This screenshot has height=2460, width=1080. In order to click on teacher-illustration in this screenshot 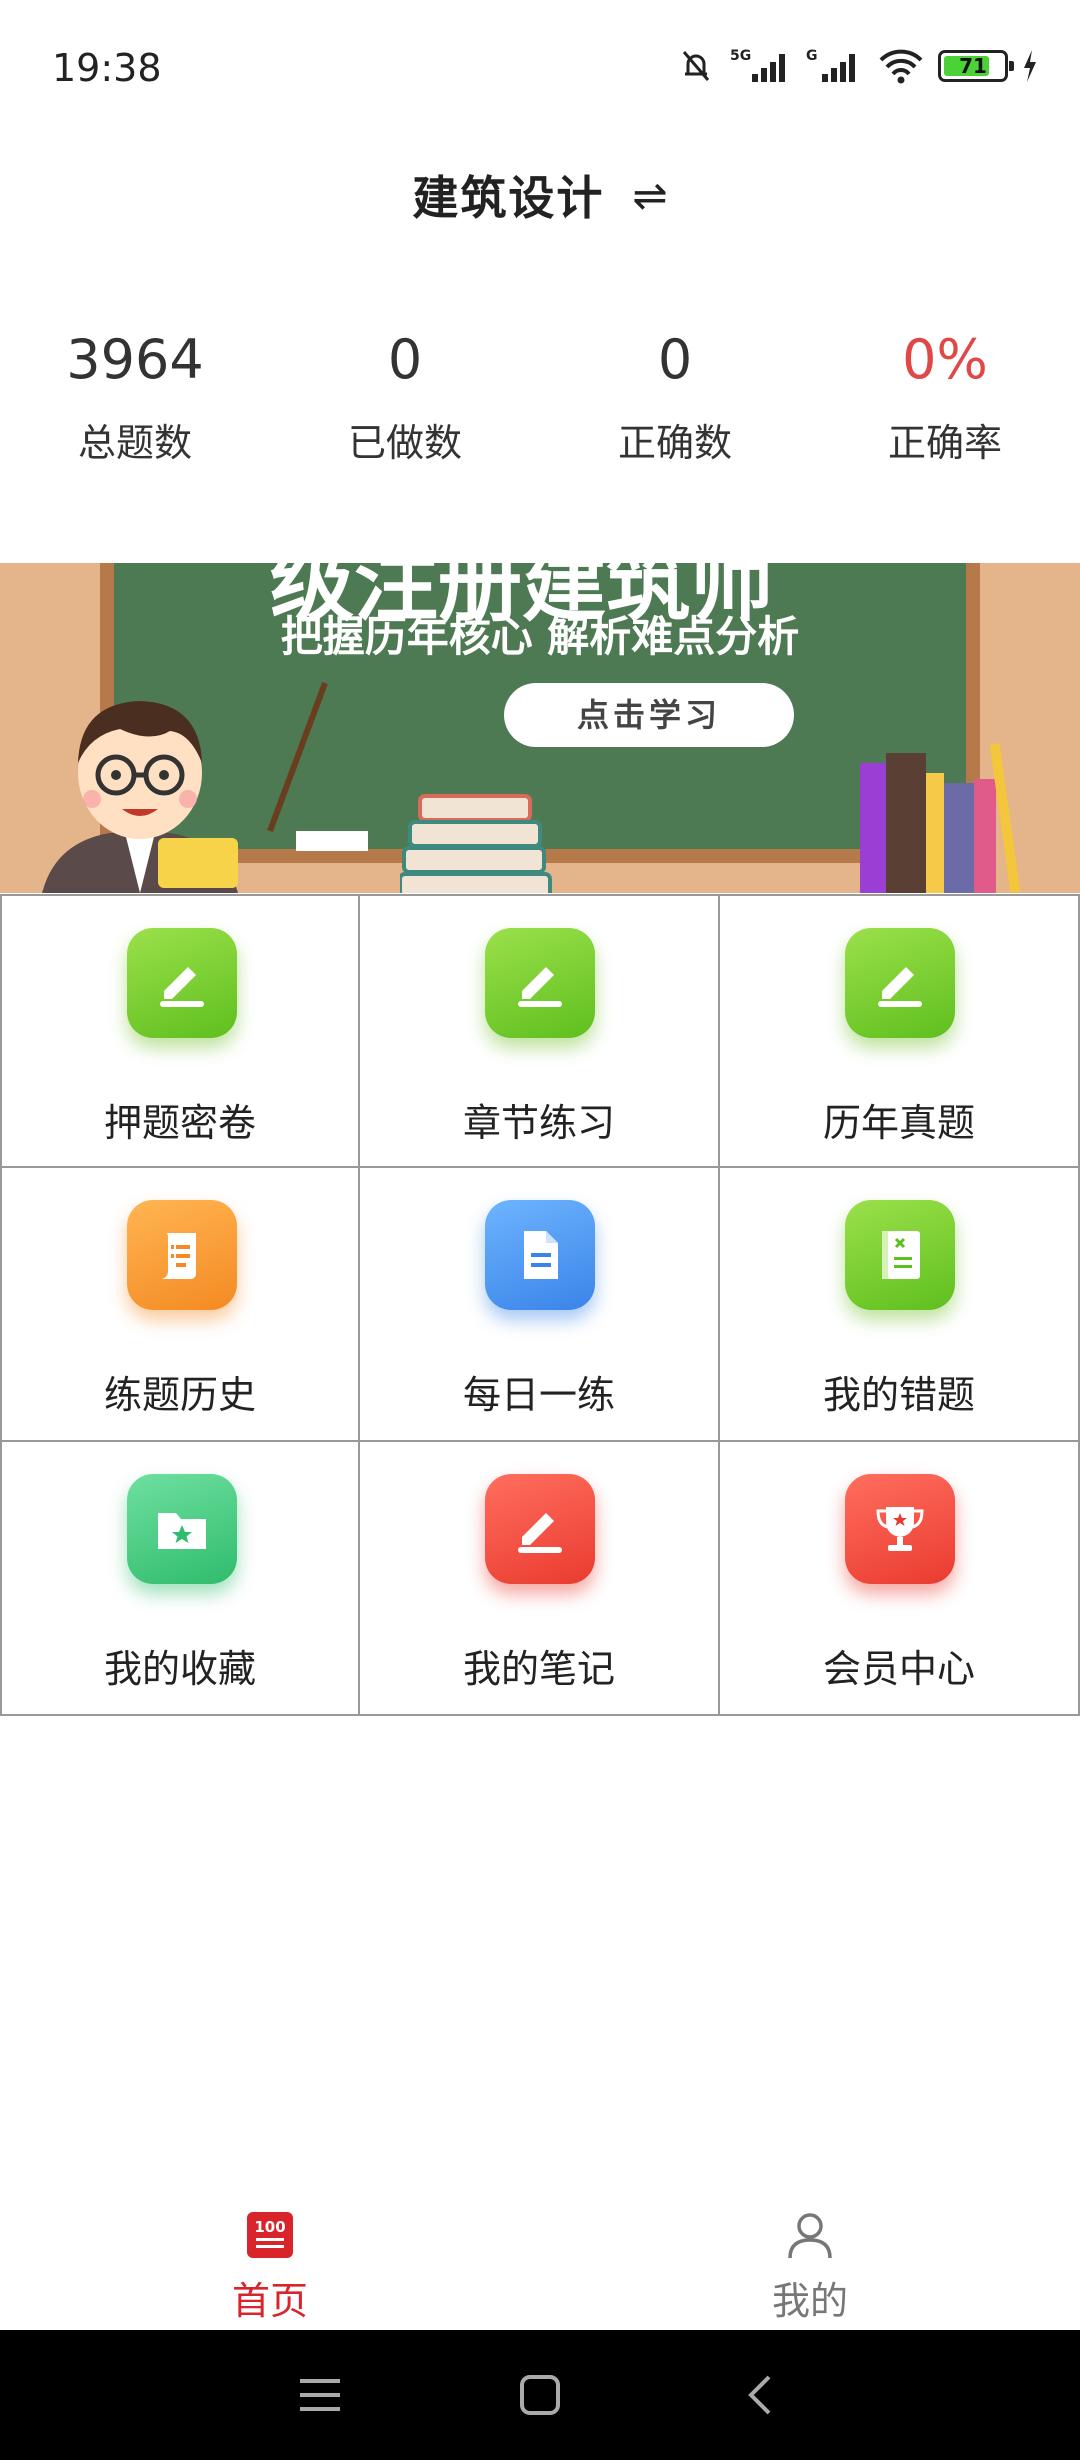, I will do `click(185, 787)`.